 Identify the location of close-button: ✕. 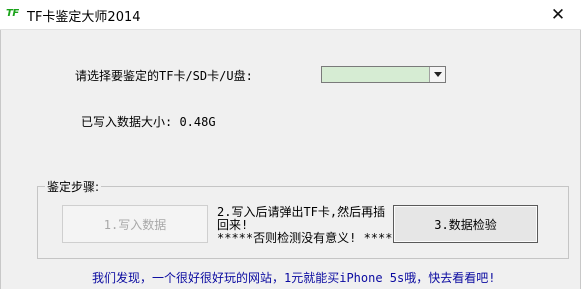
(558, 14).